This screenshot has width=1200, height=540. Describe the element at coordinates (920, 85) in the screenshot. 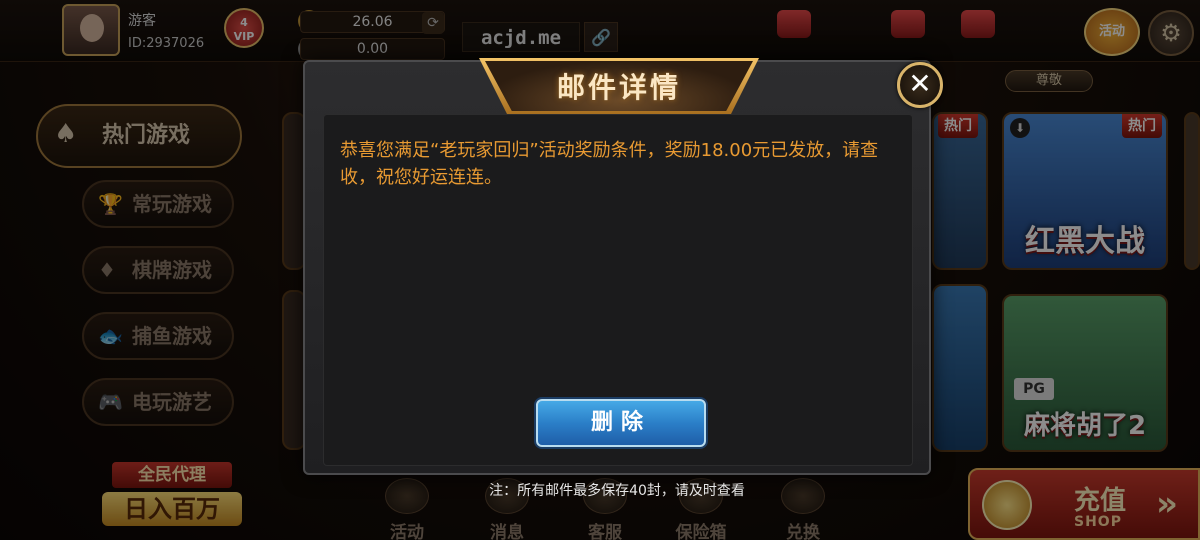

I see `close-icon: ✕` at that location.